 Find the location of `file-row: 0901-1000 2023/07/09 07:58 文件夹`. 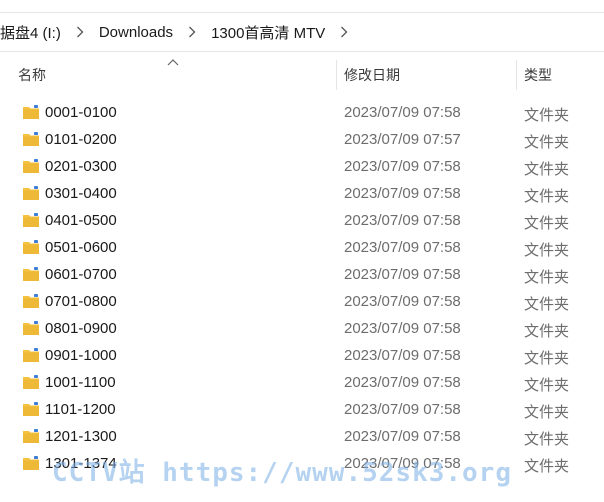

file-row: 0901-1000 2023/07/09 07:58 文件夹 is located at coordinates (302, 356).